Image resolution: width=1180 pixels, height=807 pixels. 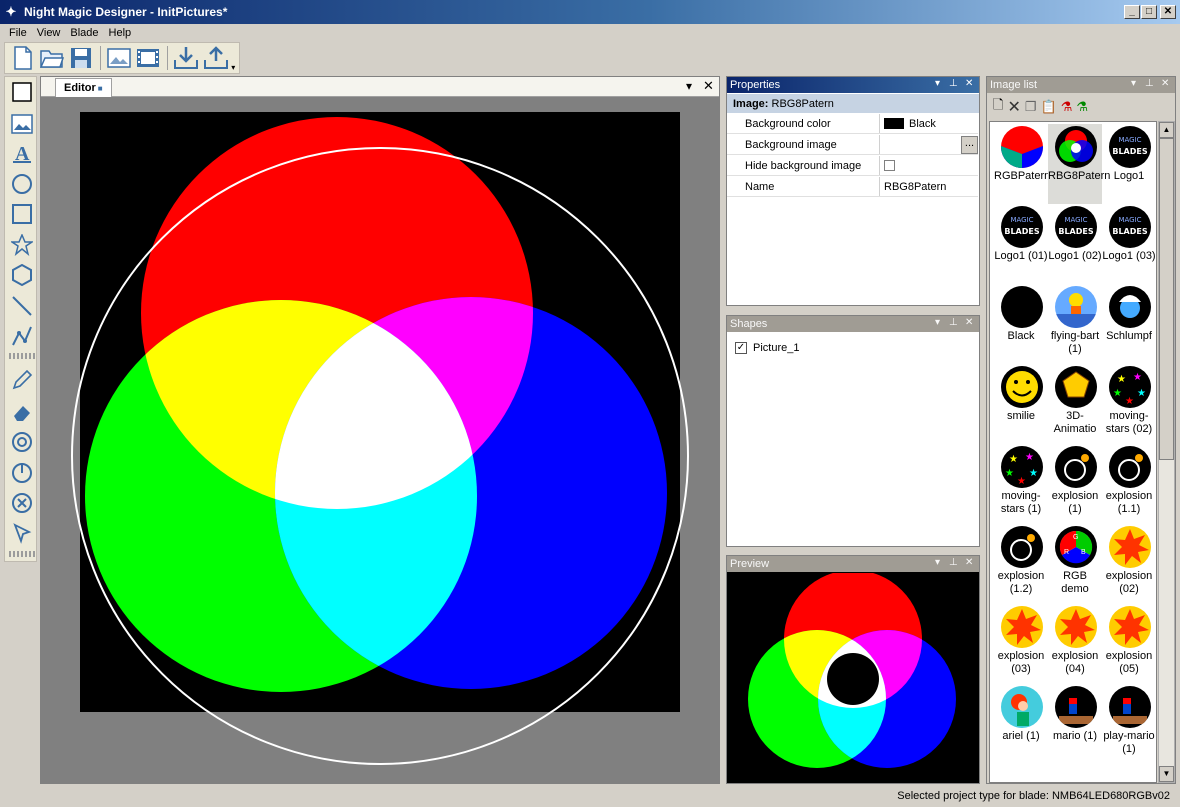 I want to click on image-thumbnail: G R B, so click(x=1076, y=547).